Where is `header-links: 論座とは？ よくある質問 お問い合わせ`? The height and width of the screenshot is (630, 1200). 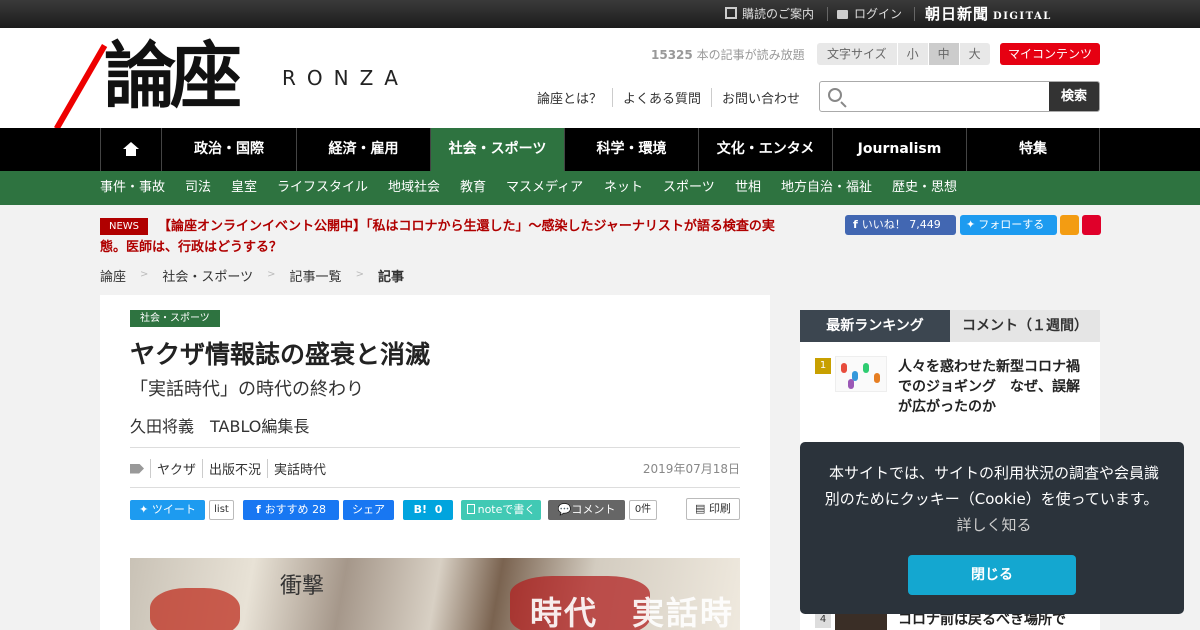 header-links: 論座とは？ よくある質問 お問い合わせ is located at coordinates (673, 97).